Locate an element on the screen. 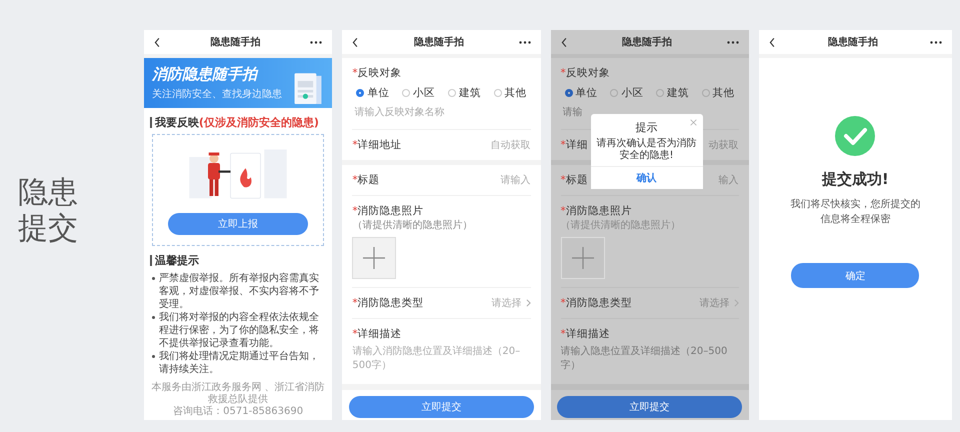 Image resolution: width=960 pixels, height=432 pixels. footer-text: 咨询电话：0571-85863690 is located at coordinates (238, 412).